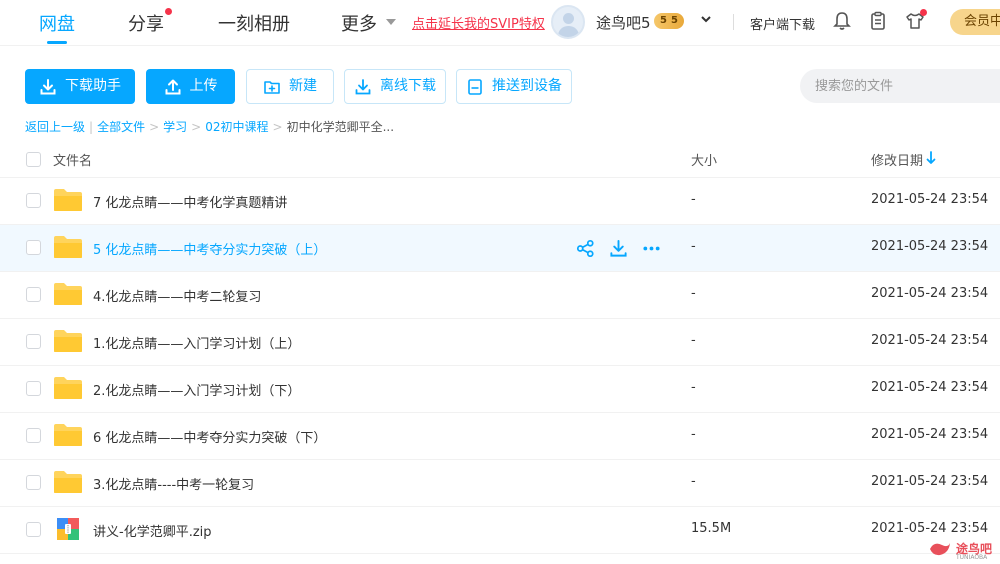  I want to click on svip-renew-link: 点击延长我的SVIP特权, so click(478, 22).